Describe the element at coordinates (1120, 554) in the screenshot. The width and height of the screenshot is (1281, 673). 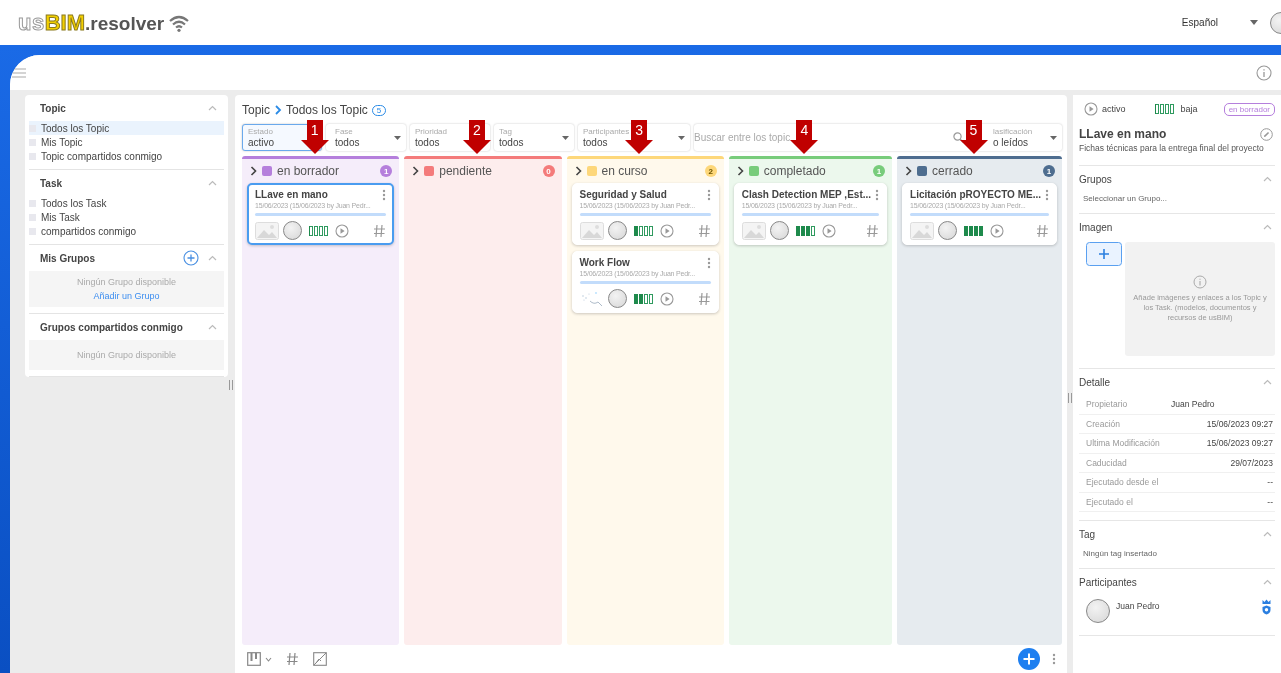
I see `section-text: Ningún tag insertado` at that location.